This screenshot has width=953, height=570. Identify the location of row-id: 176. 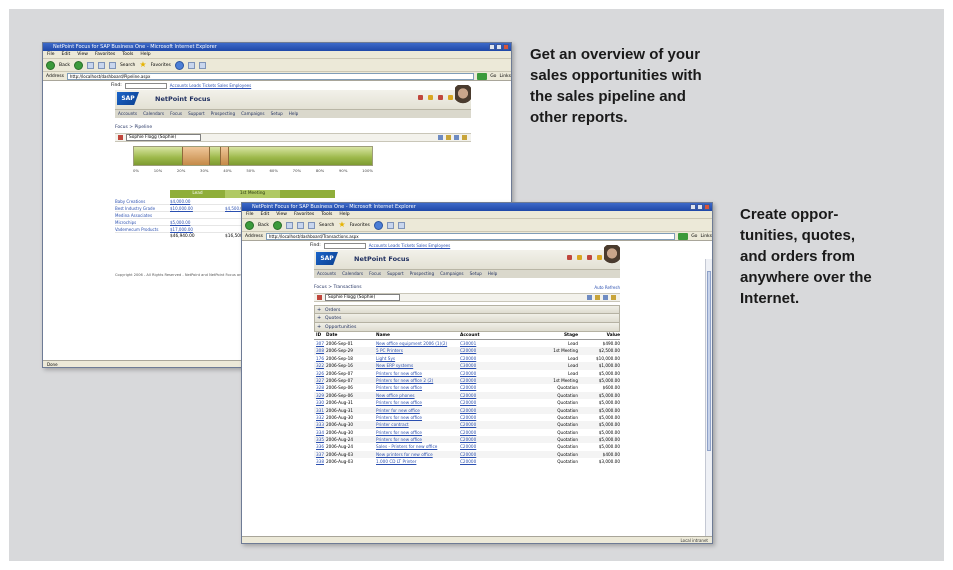
(320, 358).